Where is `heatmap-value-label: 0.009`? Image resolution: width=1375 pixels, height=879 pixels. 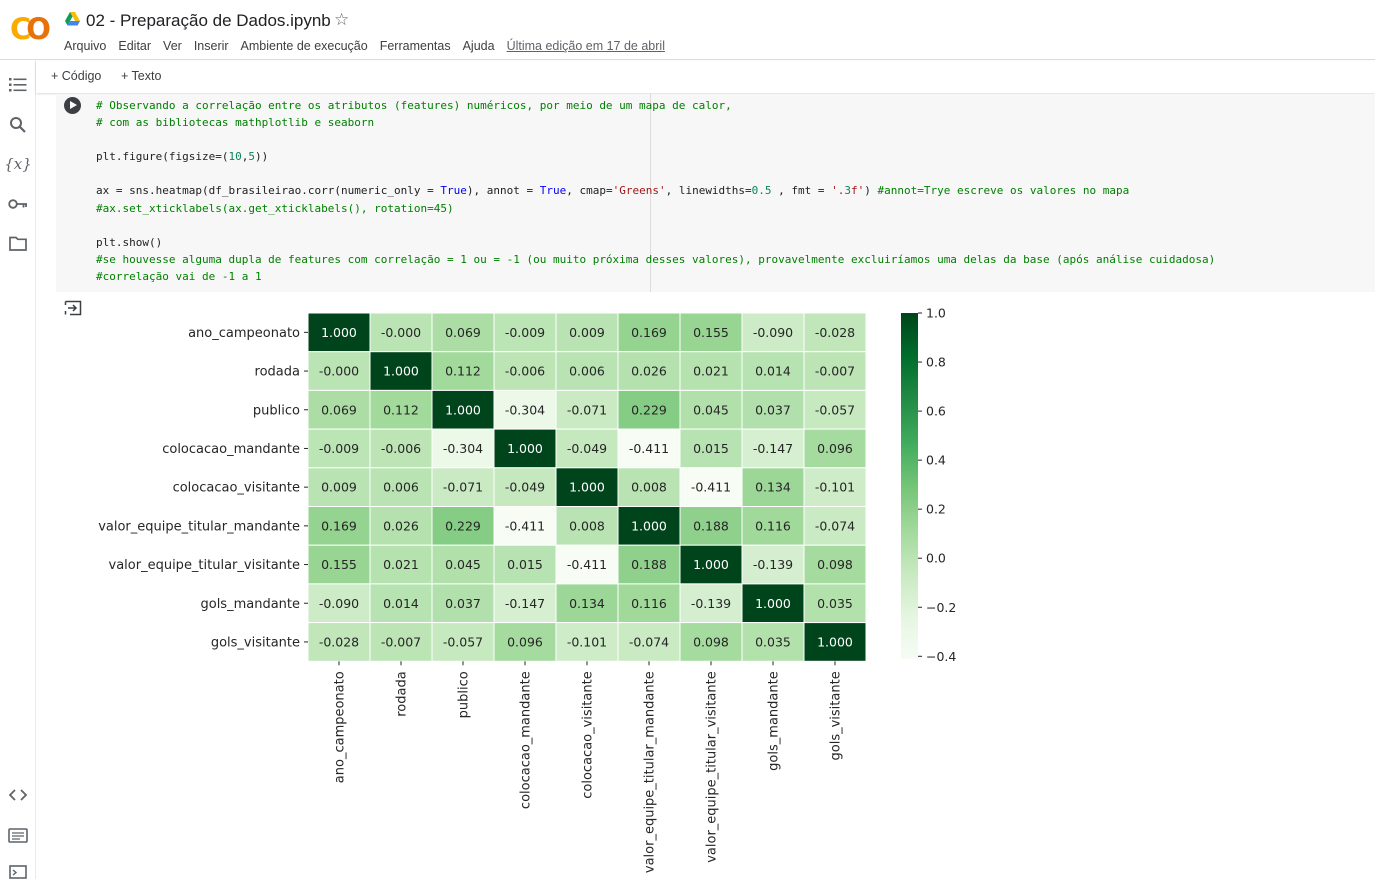
heatmap-value-label: 0.009 is located at coordinates (587, 332).